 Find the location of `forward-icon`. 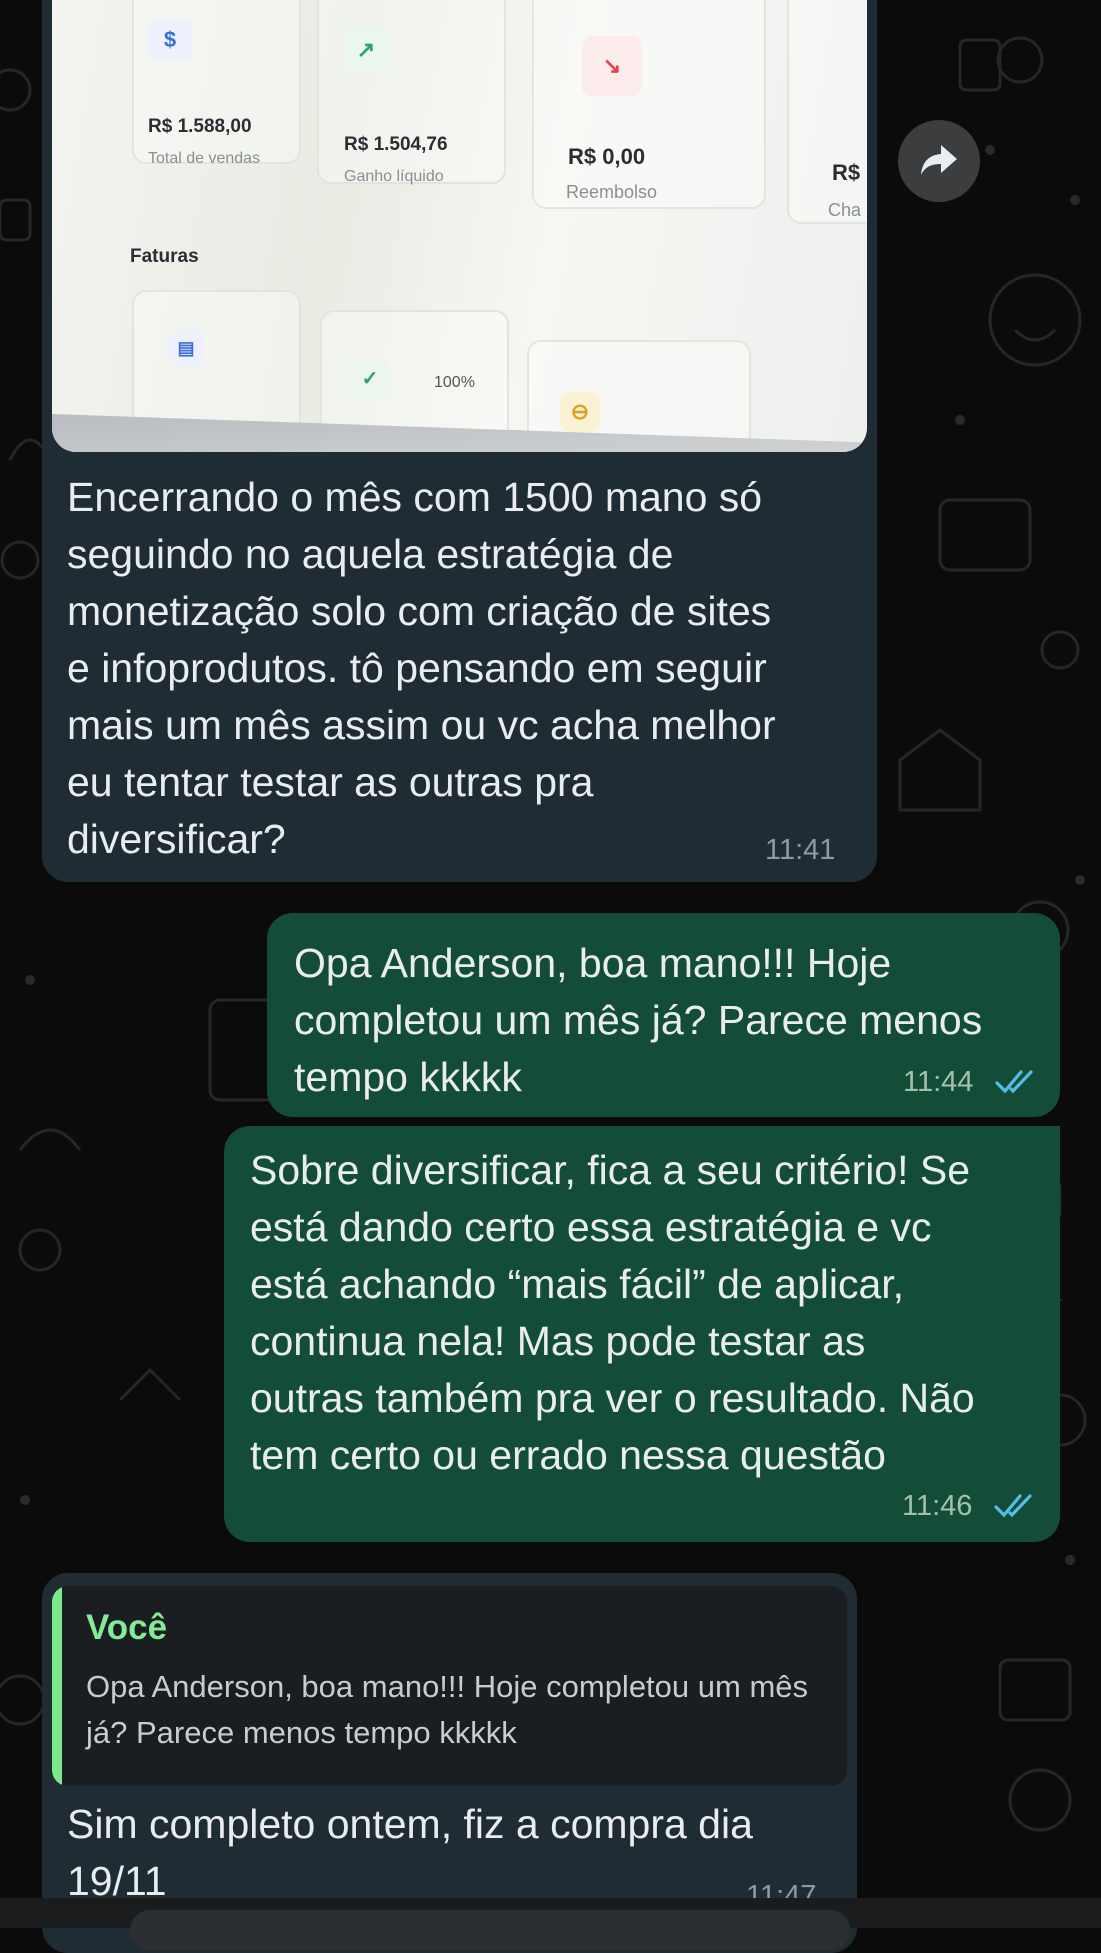

forward-icon is located at coordinates (939, 160).